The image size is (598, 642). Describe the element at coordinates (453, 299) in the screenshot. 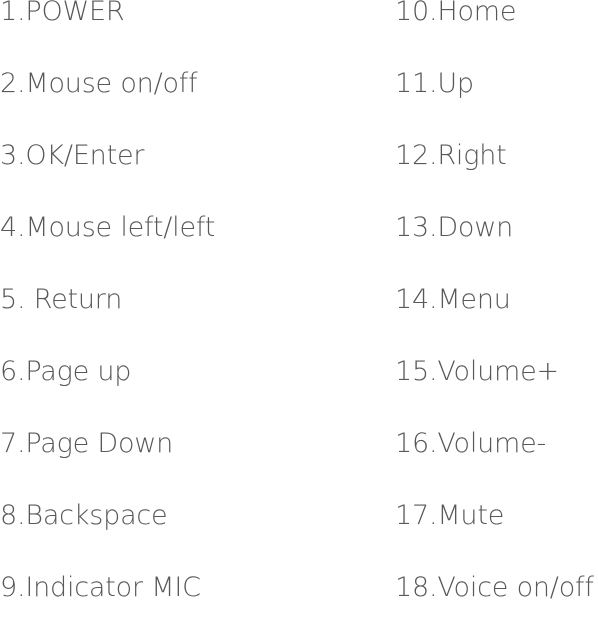

I see `legend-item-14: 14.Menu` at that location.